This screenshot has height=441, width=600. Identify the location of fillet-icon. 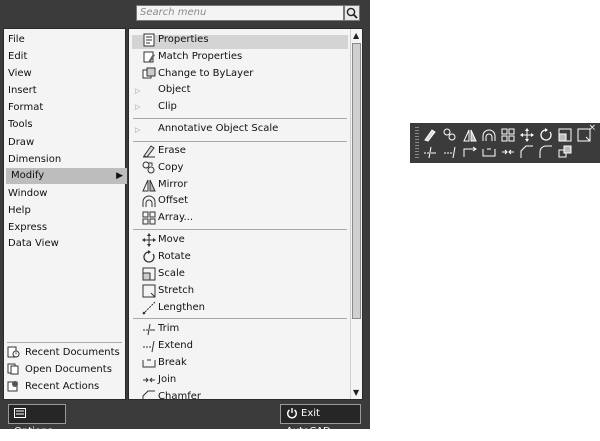
(546, 152).